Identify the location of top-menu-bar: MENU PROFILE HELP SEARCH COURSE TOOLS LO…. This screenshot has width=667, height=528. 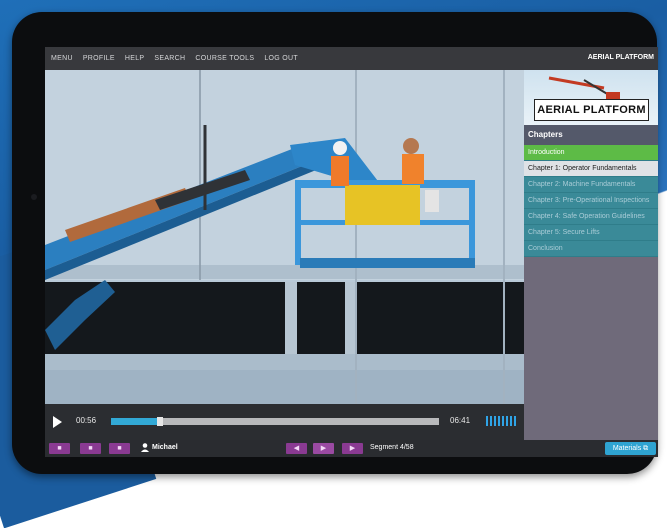
(351, 58).